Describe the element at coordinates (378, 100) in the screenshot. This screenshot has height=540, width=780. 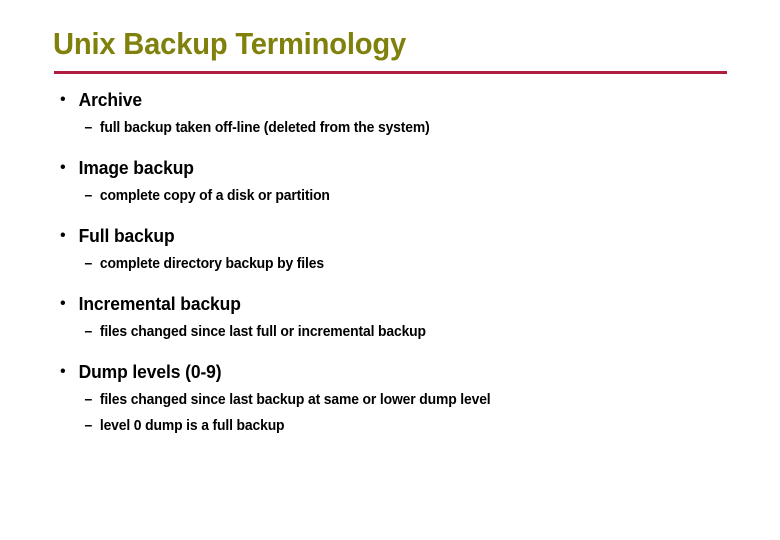
I see `bullet-item-archive: • Archive` at that location.